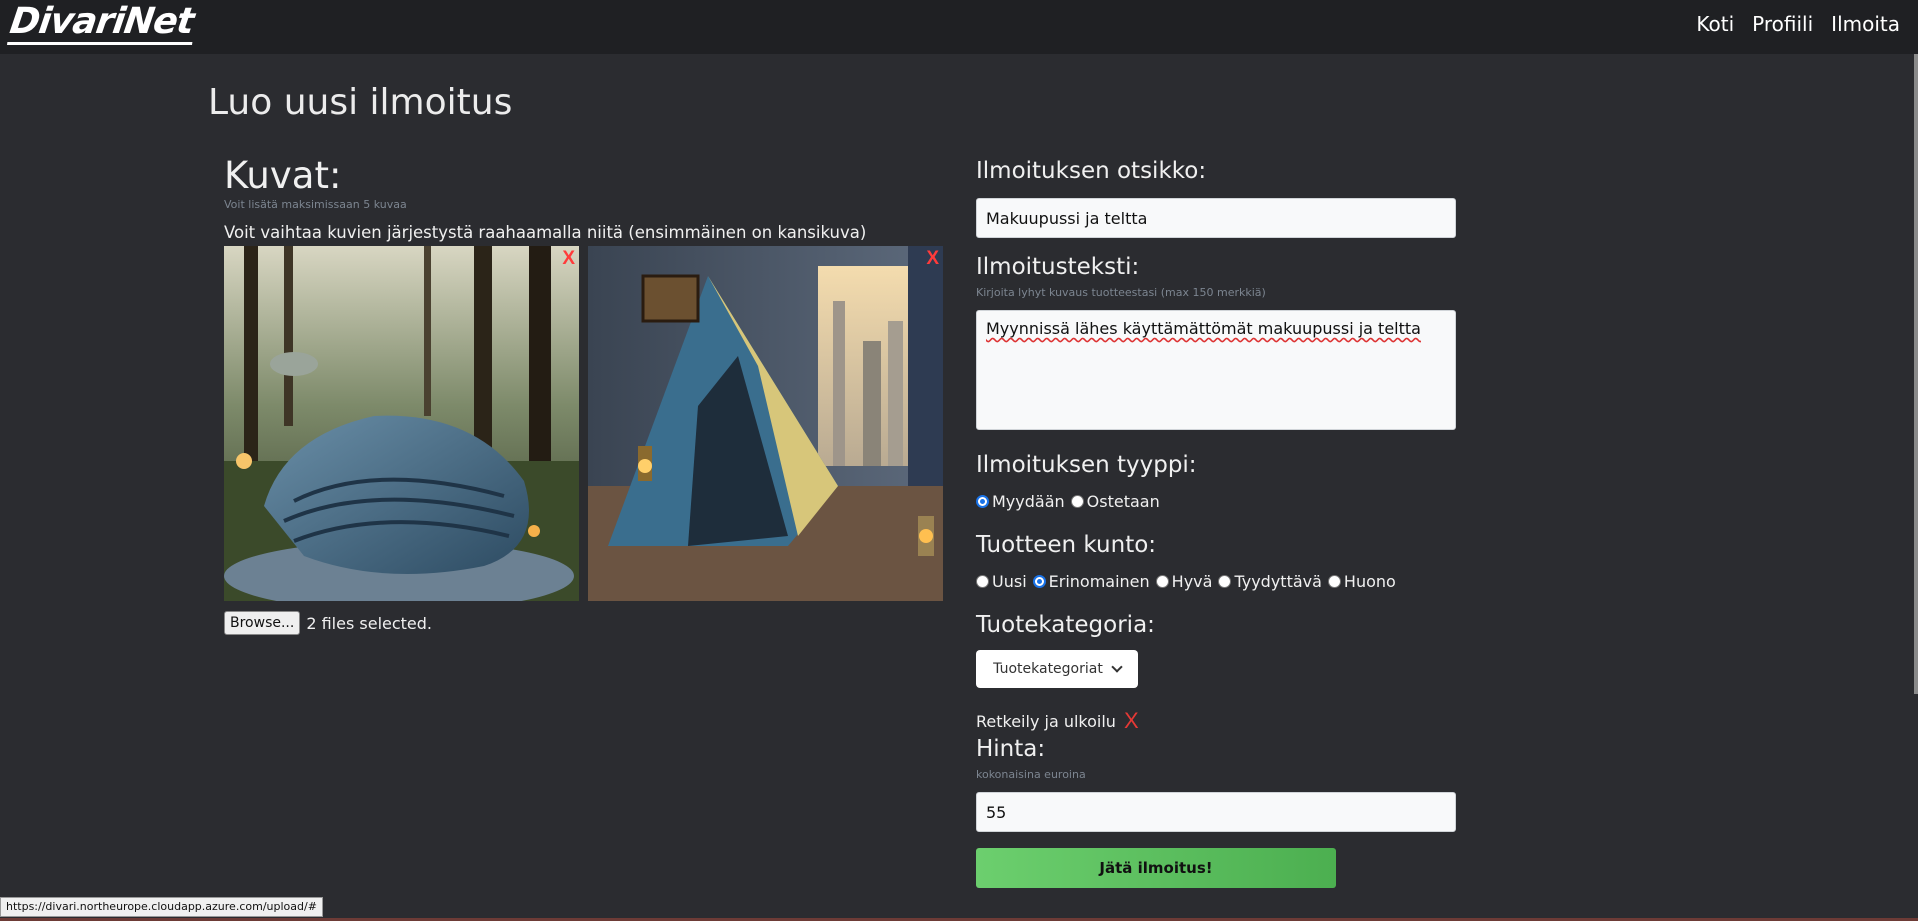 The height and width of the screenshot is (921, 1918). I want to click on radio-huono-control, so click(1334, 581).